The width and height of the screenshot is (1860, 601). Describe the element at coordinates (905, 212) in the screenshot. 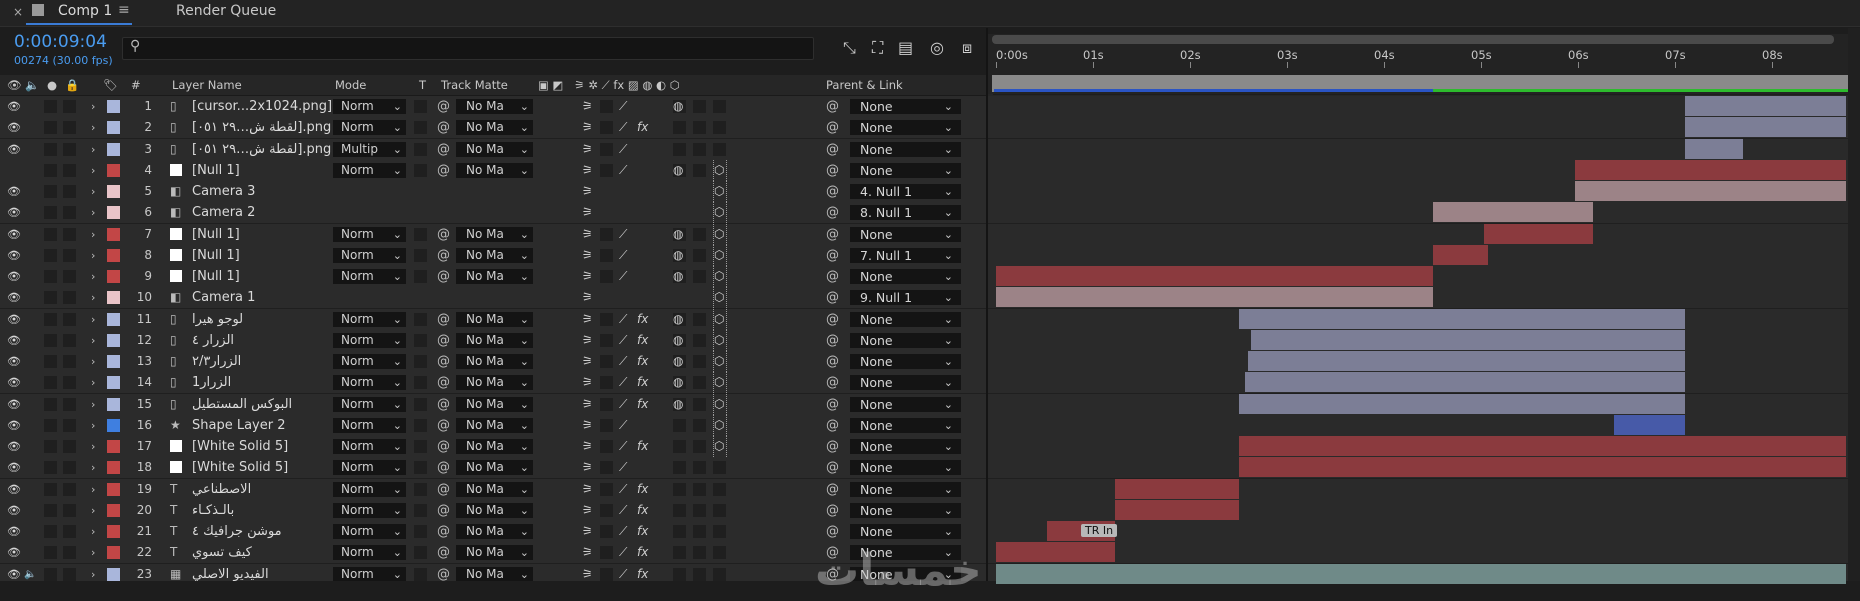

I see `parent-select: 8. Null 1 ⌄` at that location.